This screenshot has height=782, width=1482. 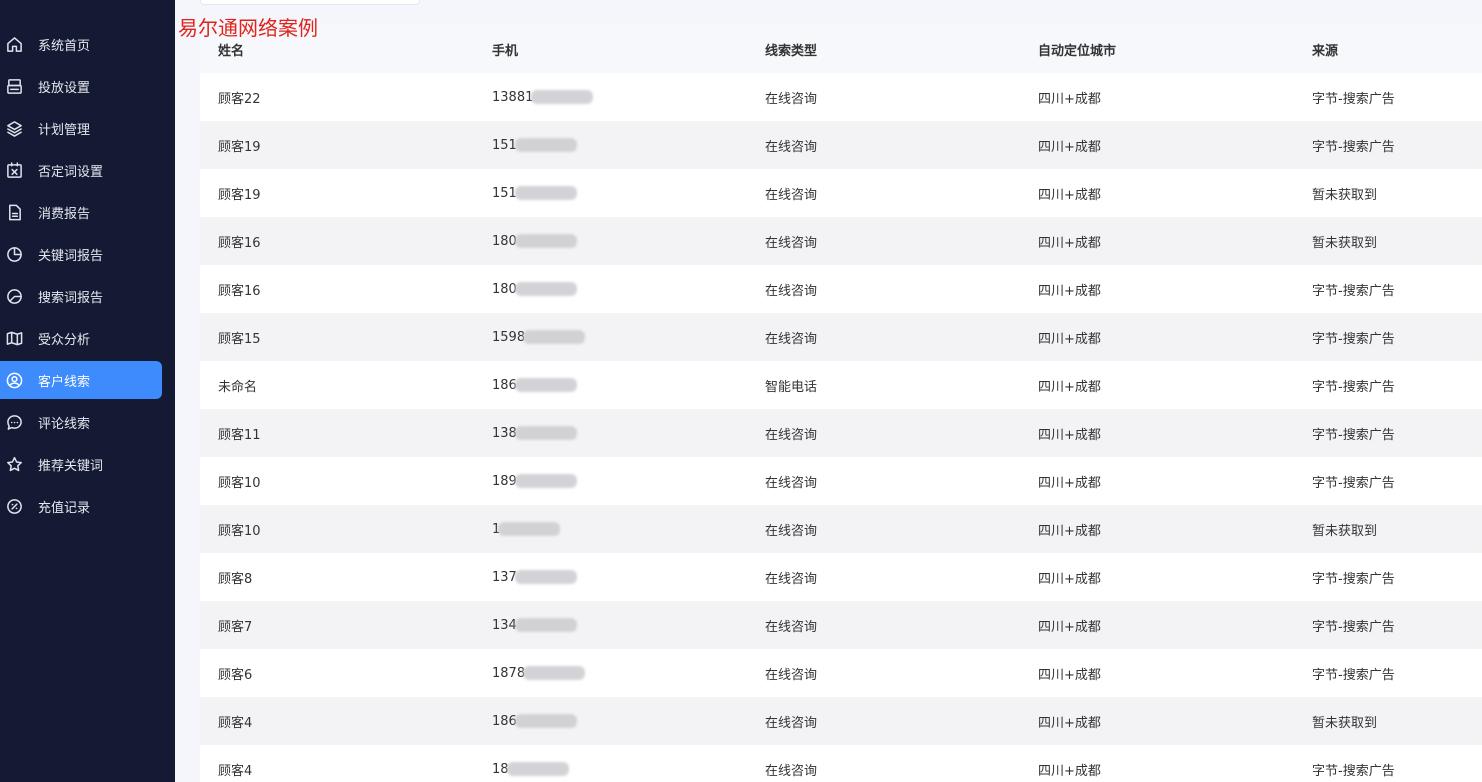 I want to click on sidebar-item-label: 受众分析, so click(x=64, y=340).